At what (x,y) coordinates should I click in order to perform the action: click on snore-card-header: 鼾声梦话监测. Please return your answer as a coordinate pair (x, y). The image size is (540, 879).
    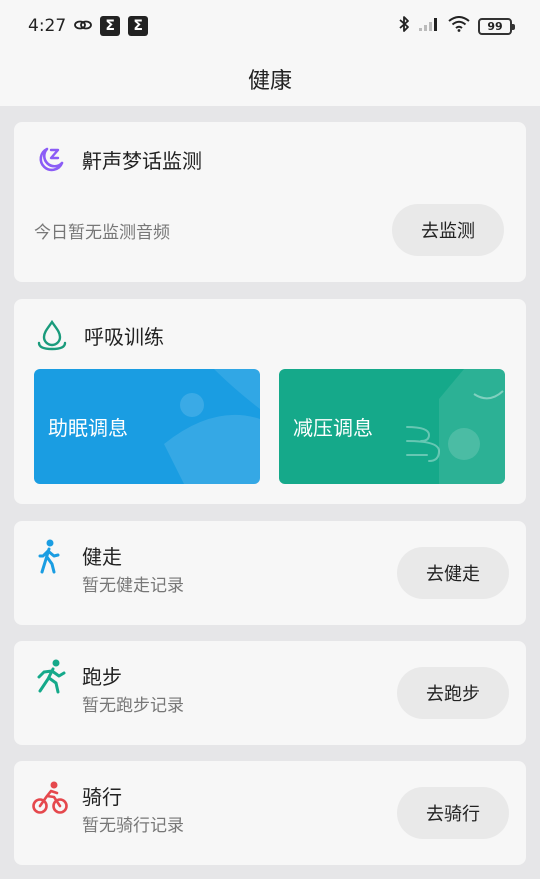
    Looking at the image, I should click on (119, 159).